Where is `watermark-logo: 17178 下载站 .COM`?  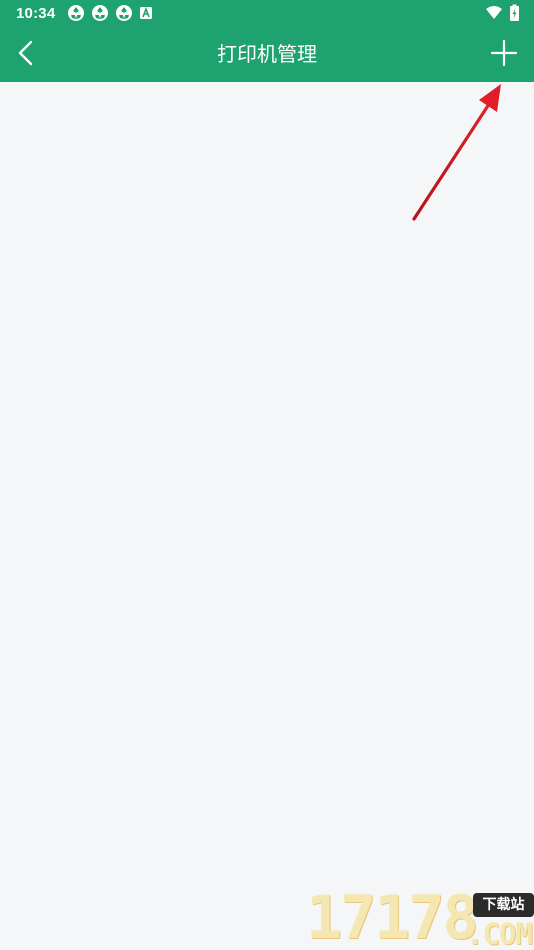 watermark-logo: 17178 下载站 .COM is located at coordinates (420, 918).